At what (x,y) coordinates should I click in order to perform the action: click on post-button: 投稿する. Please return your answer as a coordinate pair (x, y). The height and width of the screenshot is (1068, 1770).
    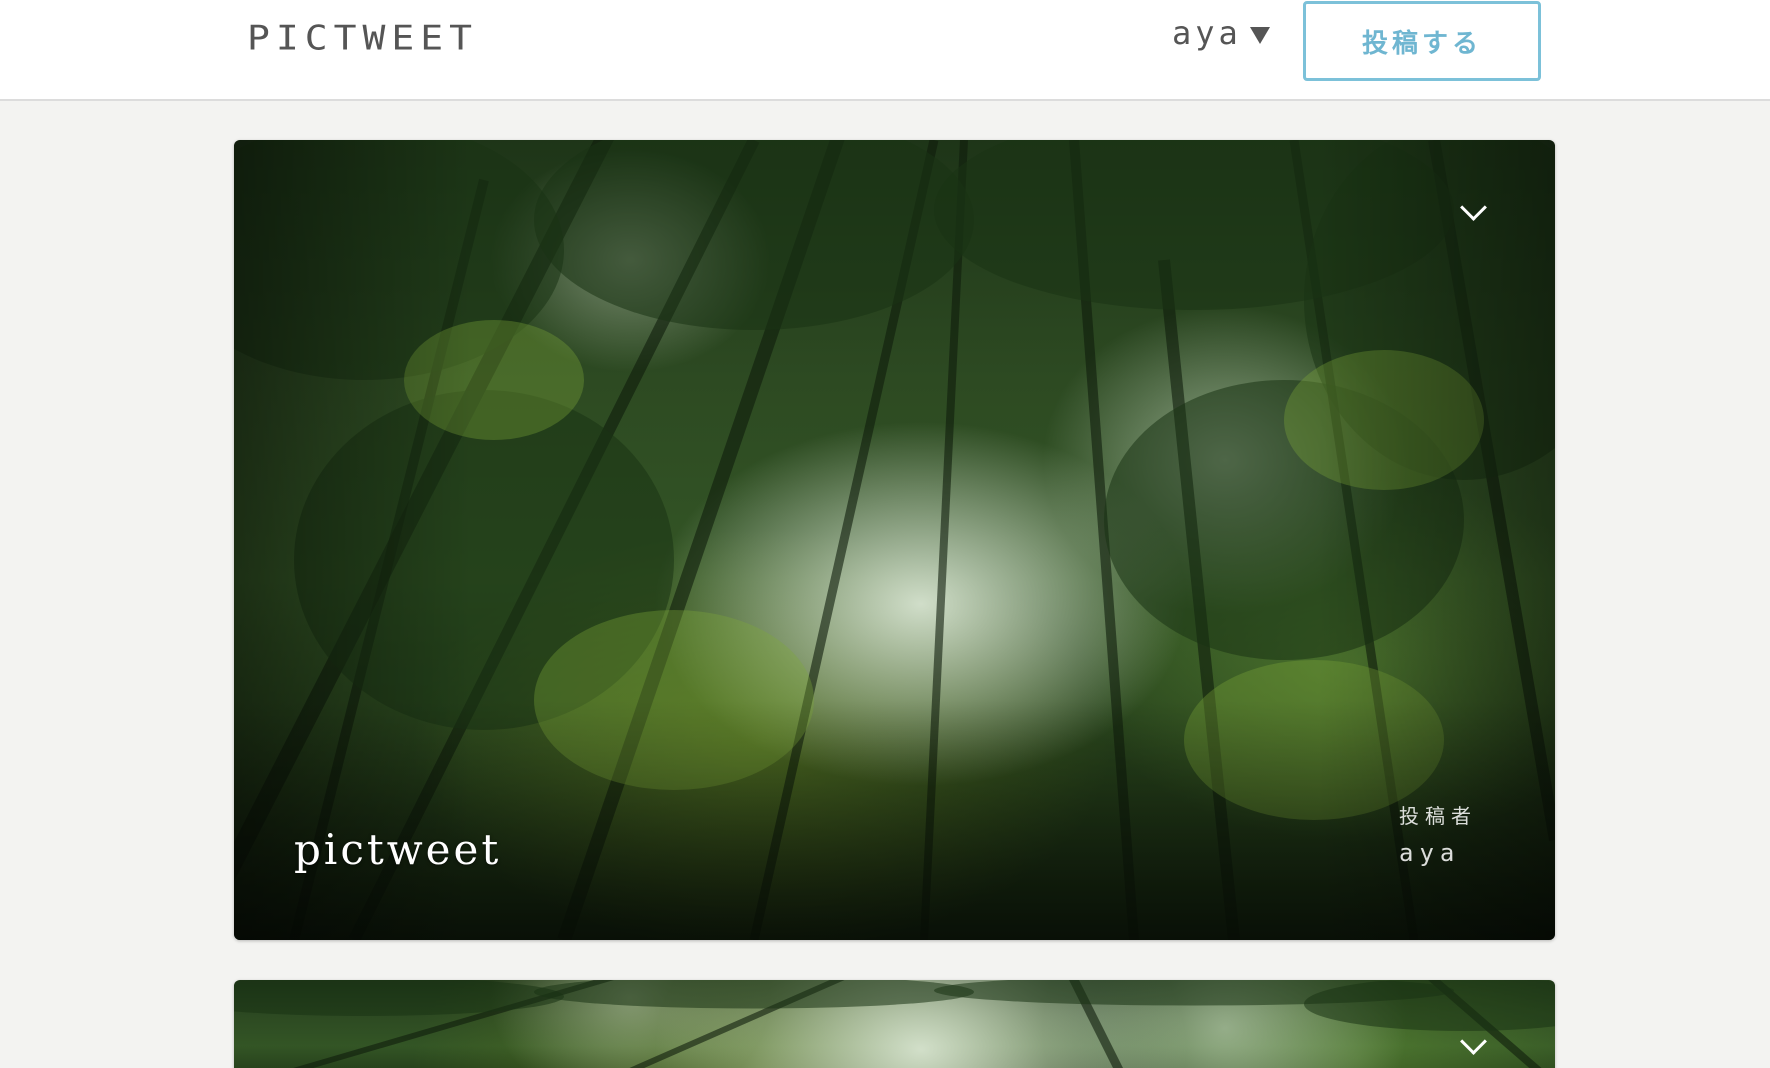
    Looking at the image, I should click on (1422, 41).